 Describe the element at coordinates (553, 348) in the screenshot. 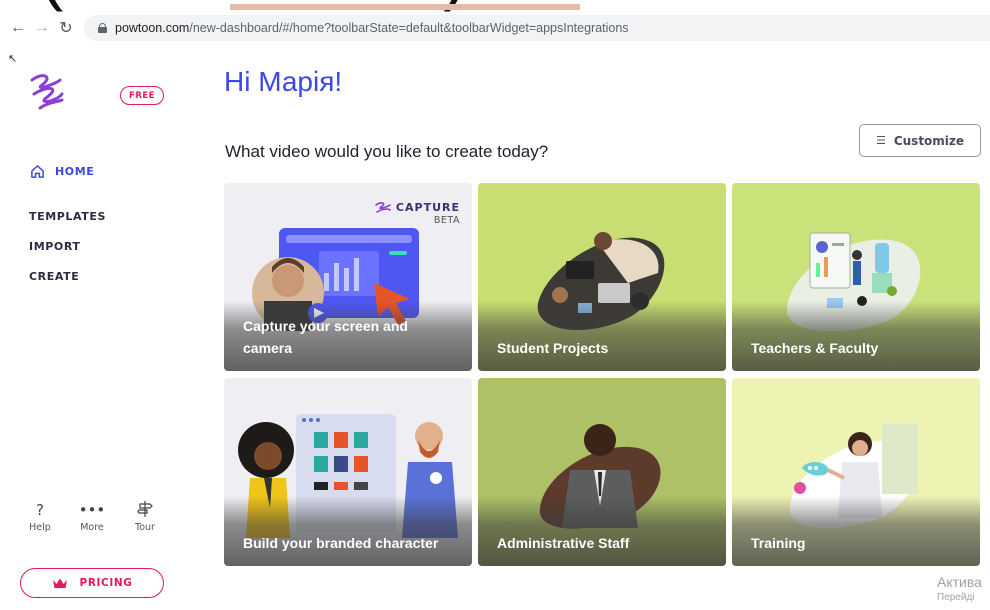

I see `card-title: Student Projects` at that location.